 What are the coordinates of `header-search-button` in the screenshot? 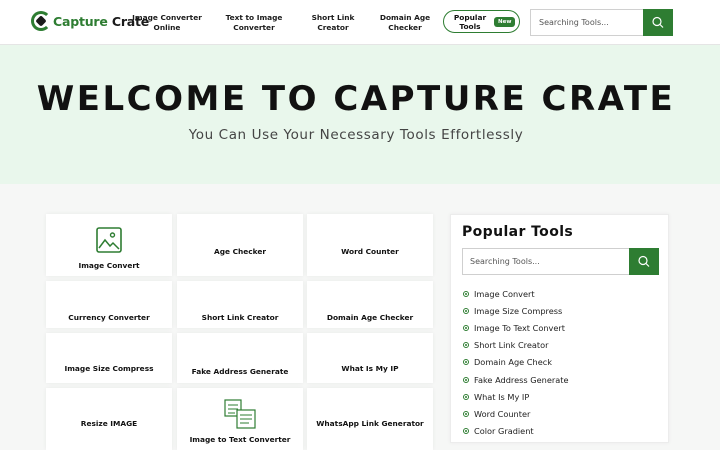 It's located at (658, 22).